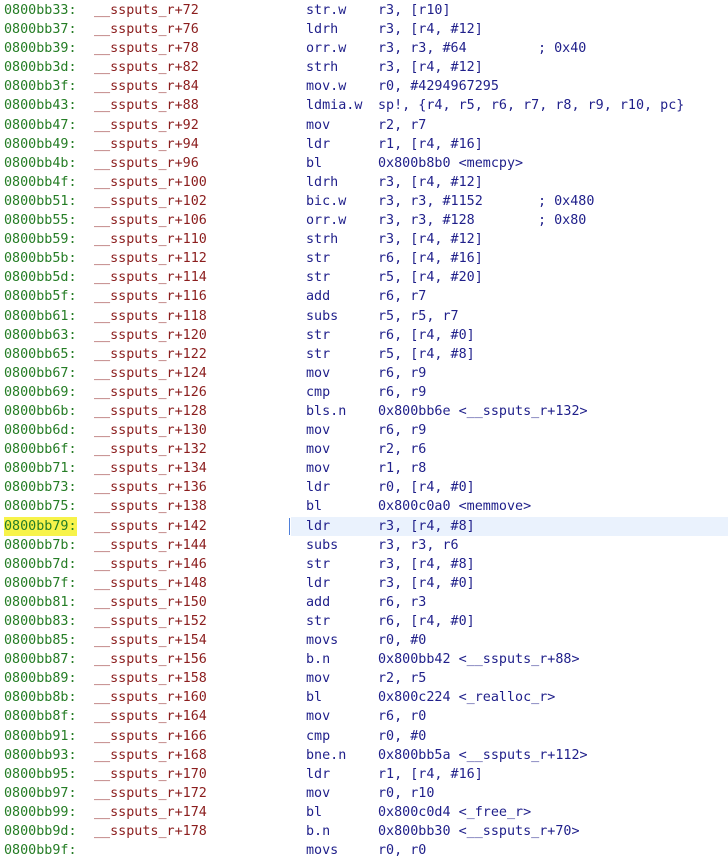 This screenshot has height=864, width=728. I want to click on instruction-row: 0800bb8f: __ssputs_r+164 mov r6, r0, so click(364, 716).